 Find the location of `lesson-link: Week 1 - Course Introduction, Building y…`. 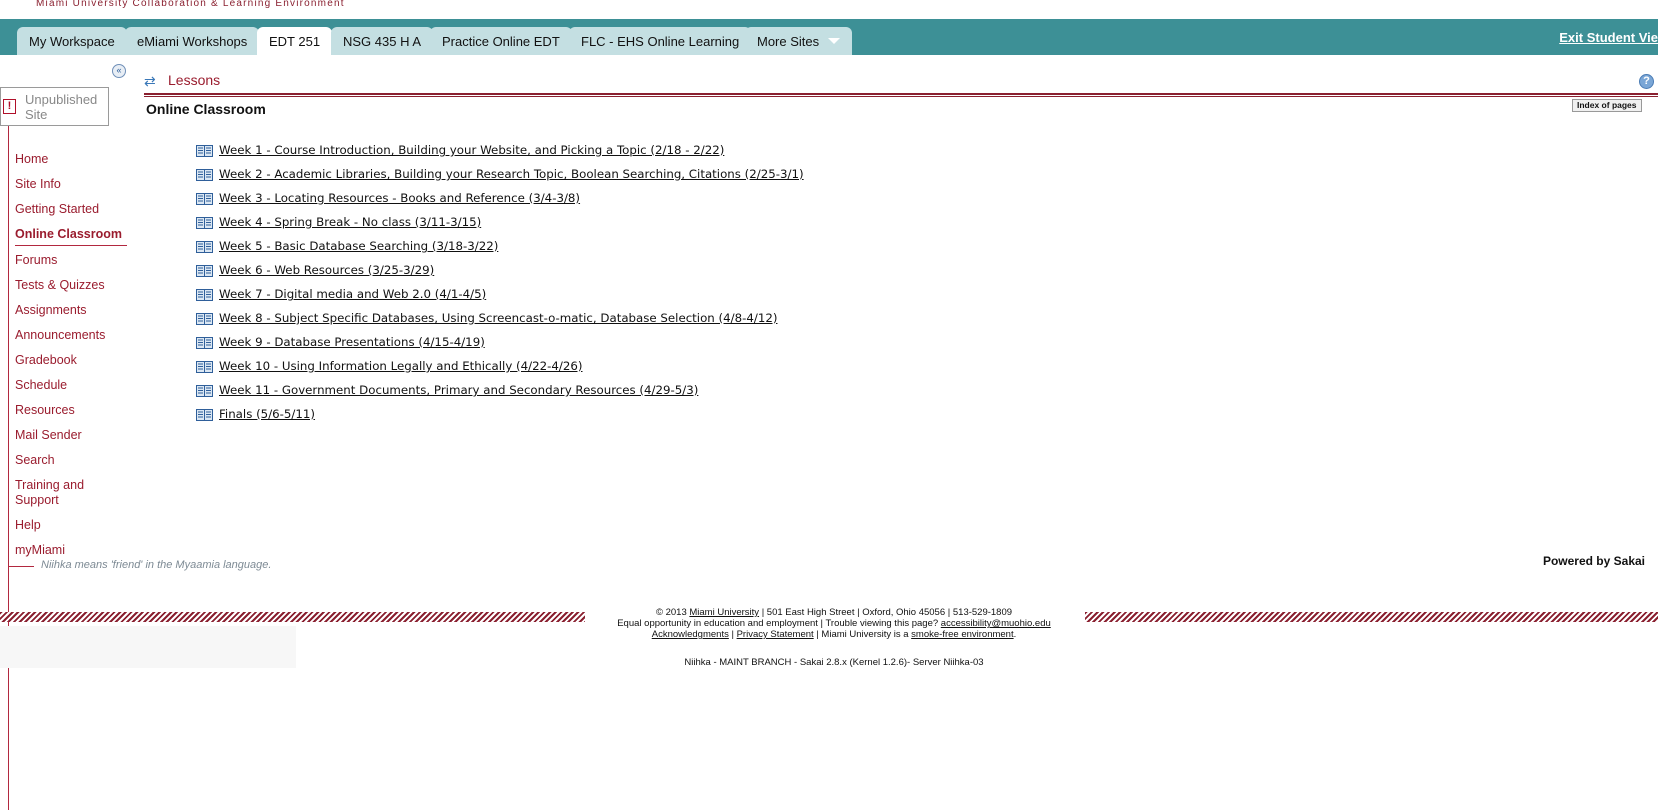

lesson-link: Week 1 - Course Introduction, Building y… is located at coordinates (471, 150).